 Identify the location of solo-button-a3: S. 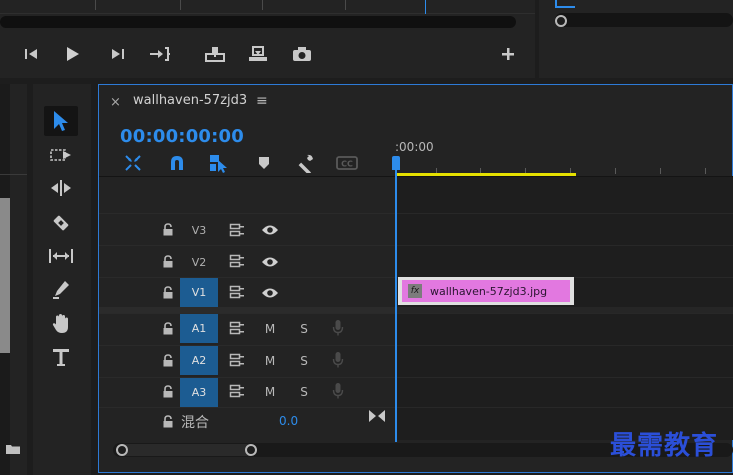
(304, 392).